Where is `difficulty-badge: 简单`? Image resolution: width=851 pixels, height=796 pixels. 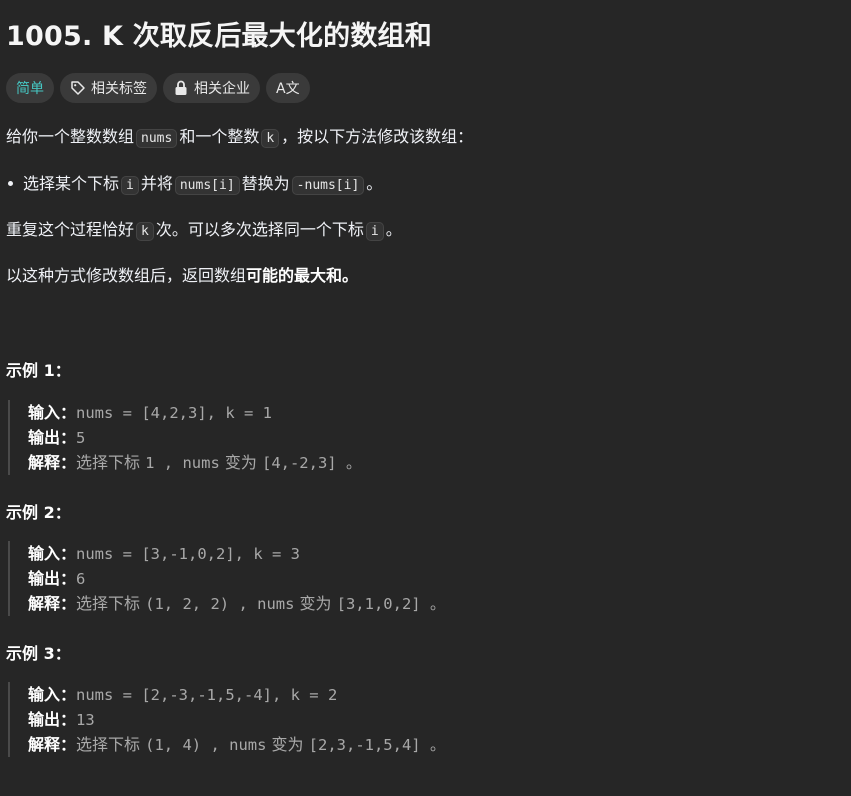 difficulty-badge: 简单 is located at coordinates (30, 88).